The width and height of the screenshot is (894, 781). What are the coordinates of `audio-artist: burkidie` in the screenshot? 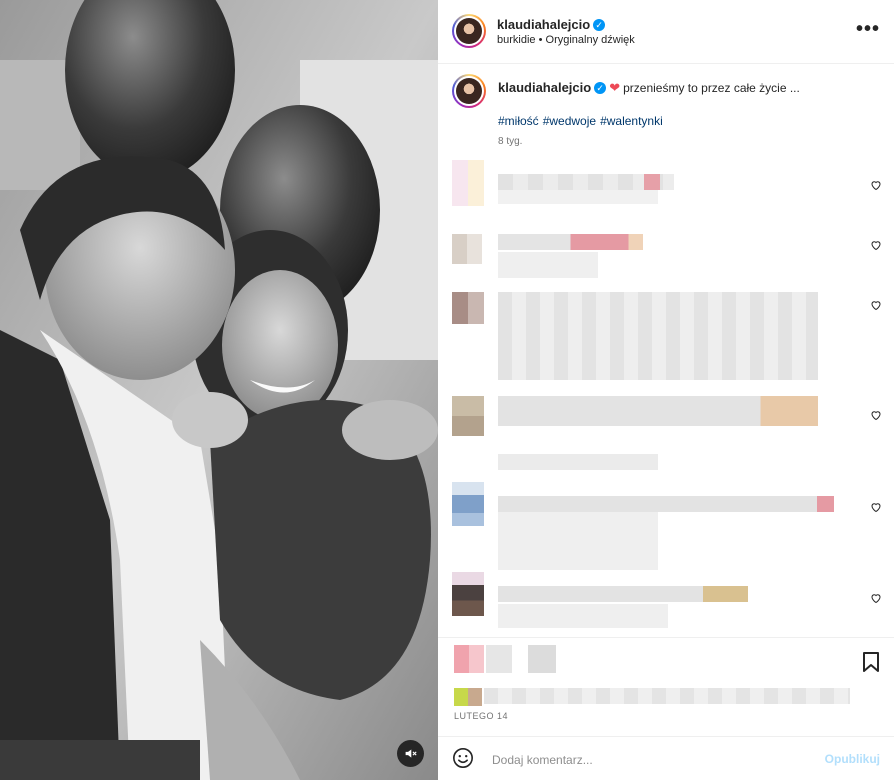 It's located at (516, 40).